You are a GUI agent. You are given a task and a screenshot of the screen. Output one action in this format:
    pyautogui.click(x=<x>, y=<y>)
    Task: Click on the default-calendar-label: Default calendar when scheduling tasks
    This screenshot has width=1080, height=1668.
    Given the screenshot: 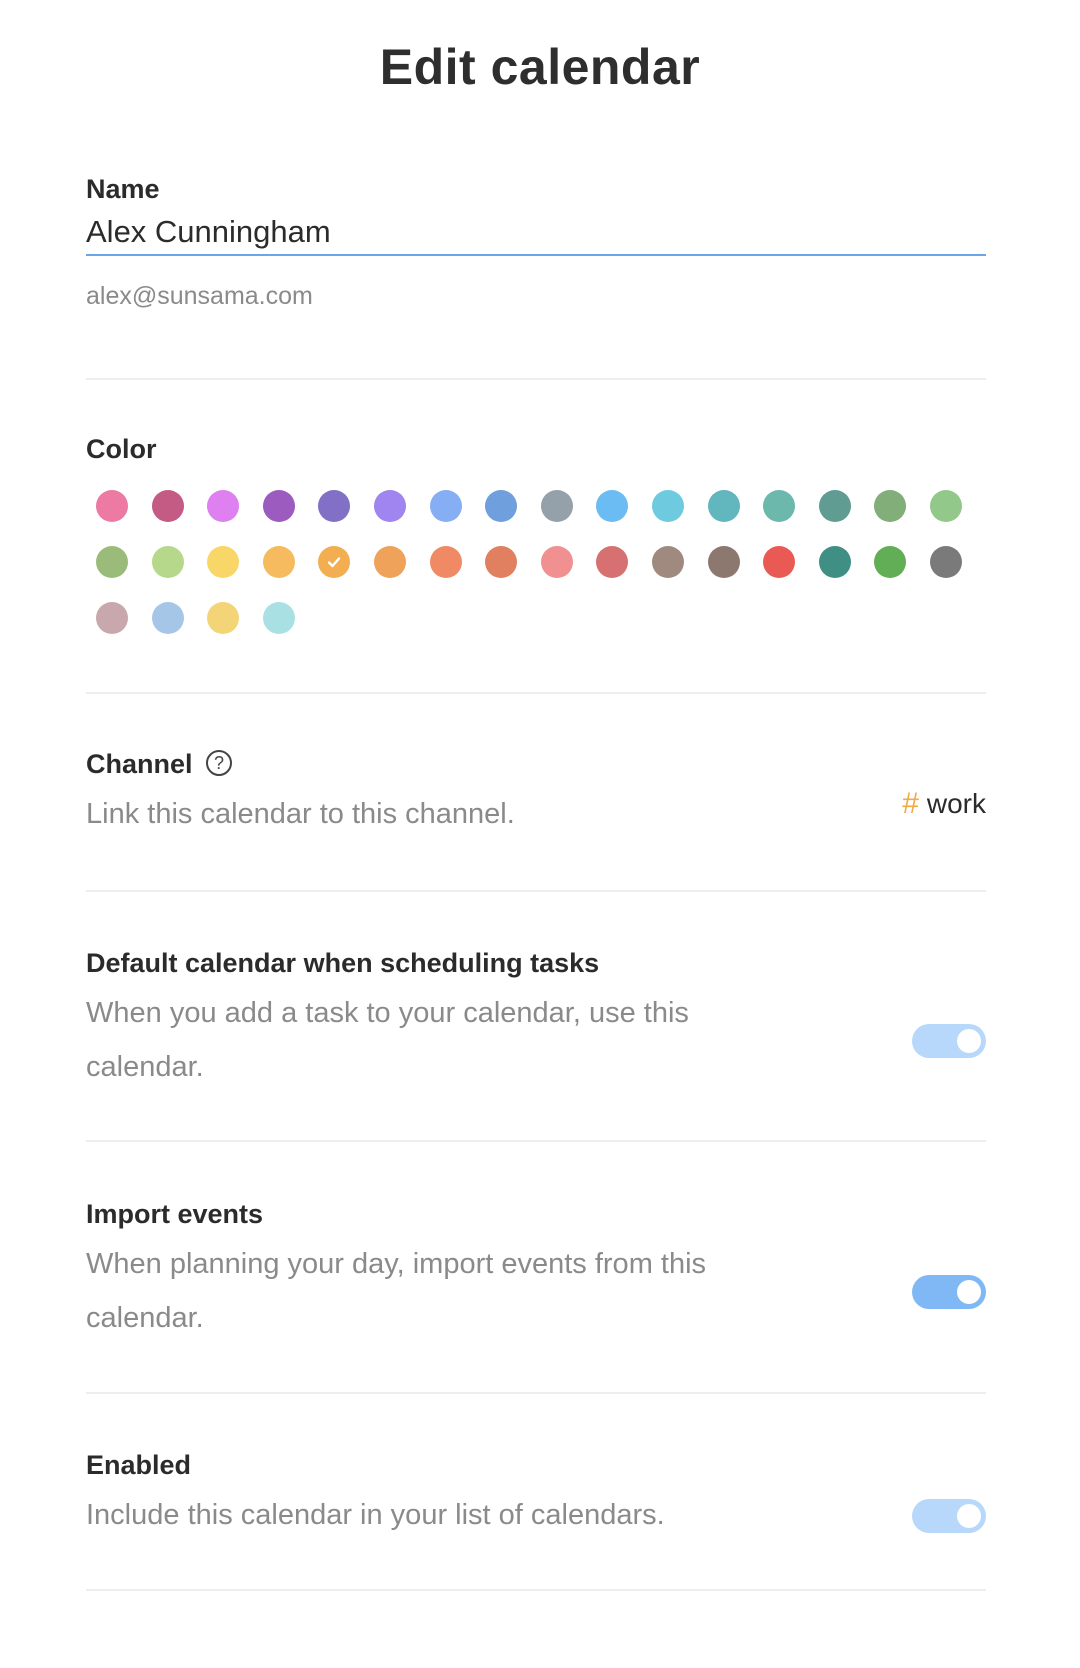 What is the action you would take?
    pyautogui.click(x=343, y=963)
    